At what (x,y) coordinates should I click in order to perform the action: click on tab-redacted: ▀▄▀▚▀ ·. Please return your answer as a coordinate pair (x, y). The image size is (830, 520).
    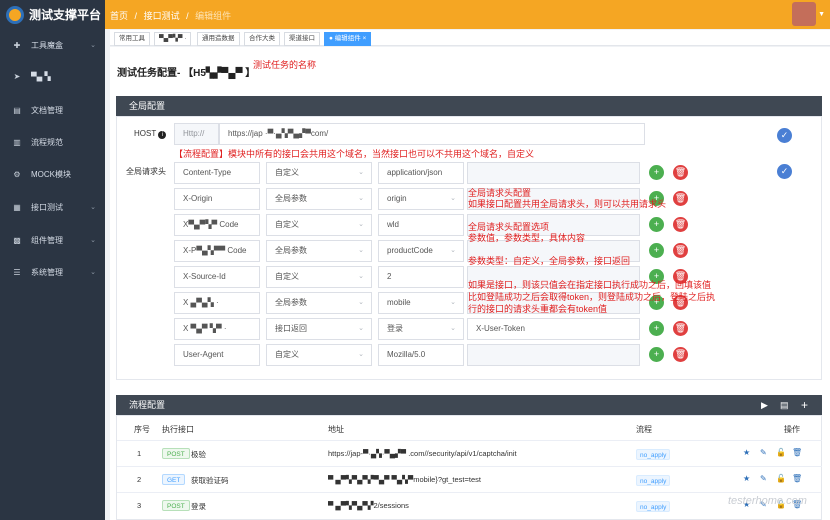
    Looking at the image, I should click on (173, 39).